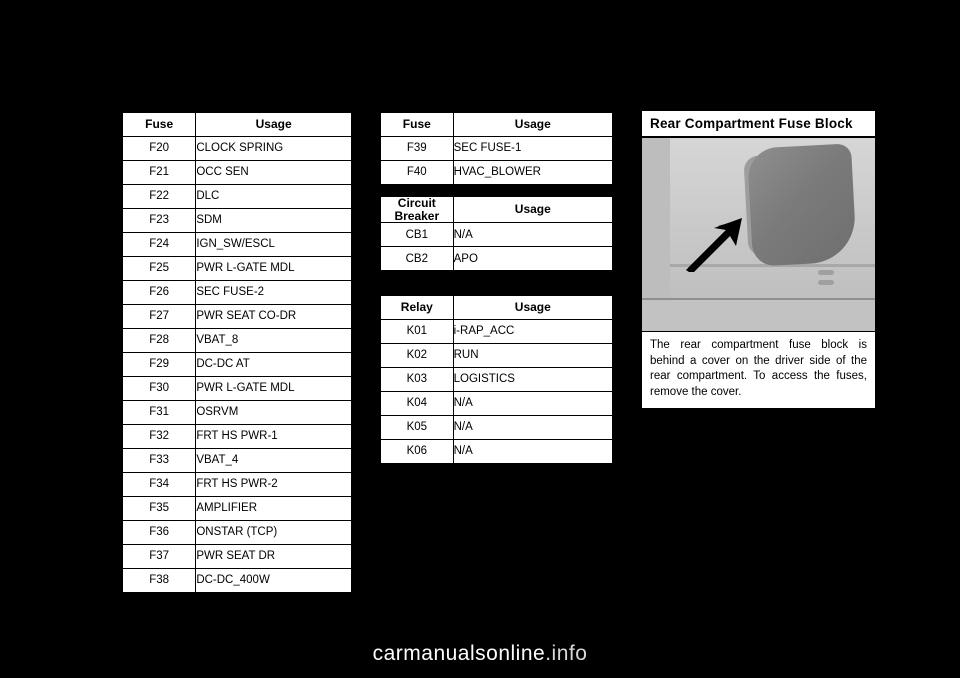 Image resolution: width=960 pixels, height=678 pixels. I want to click on fuse-usage: PWR SEAT CO-DR, so click(273, 316).